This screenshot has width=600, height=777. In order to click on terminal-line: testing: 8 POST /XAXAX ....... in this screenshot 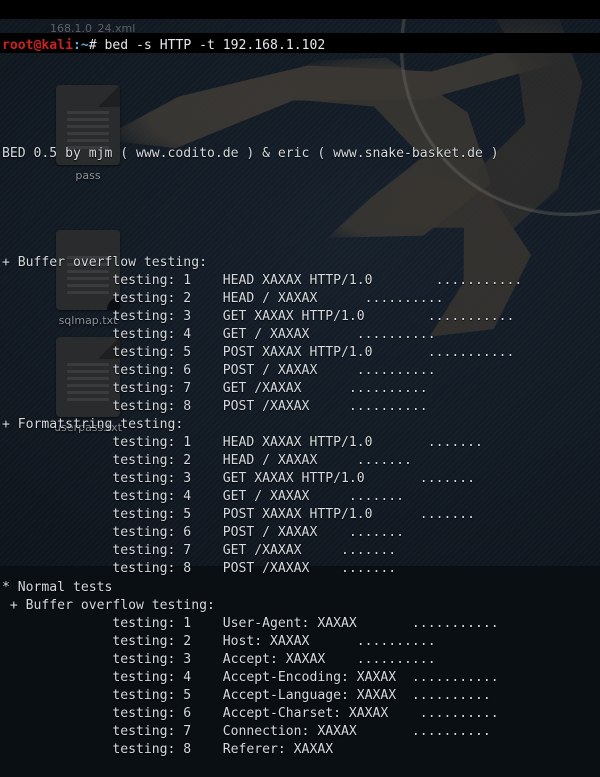, I will do `click(199, 569)`.